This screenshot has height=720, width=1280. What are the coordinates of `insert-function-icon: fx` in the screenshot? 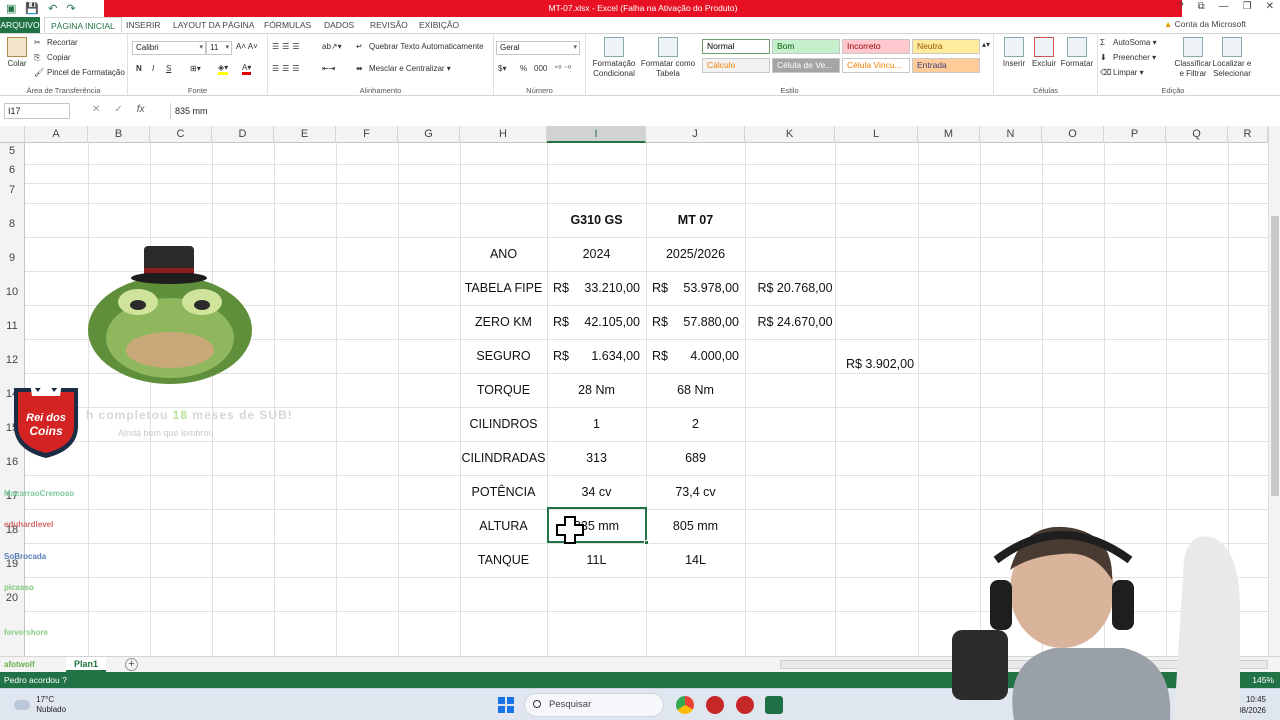 It's located at (141, 109).